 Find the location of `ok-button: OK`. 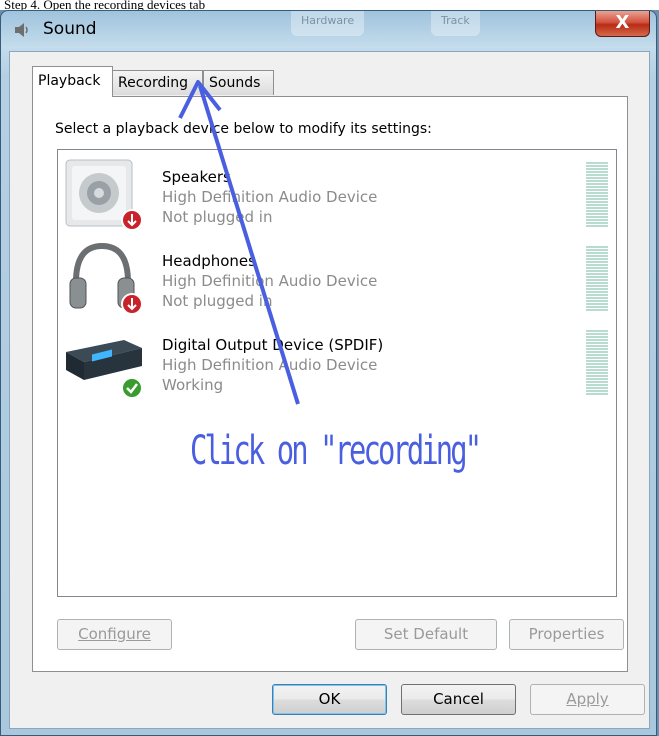

ok-button: OK is located at coordinates (329, 699).